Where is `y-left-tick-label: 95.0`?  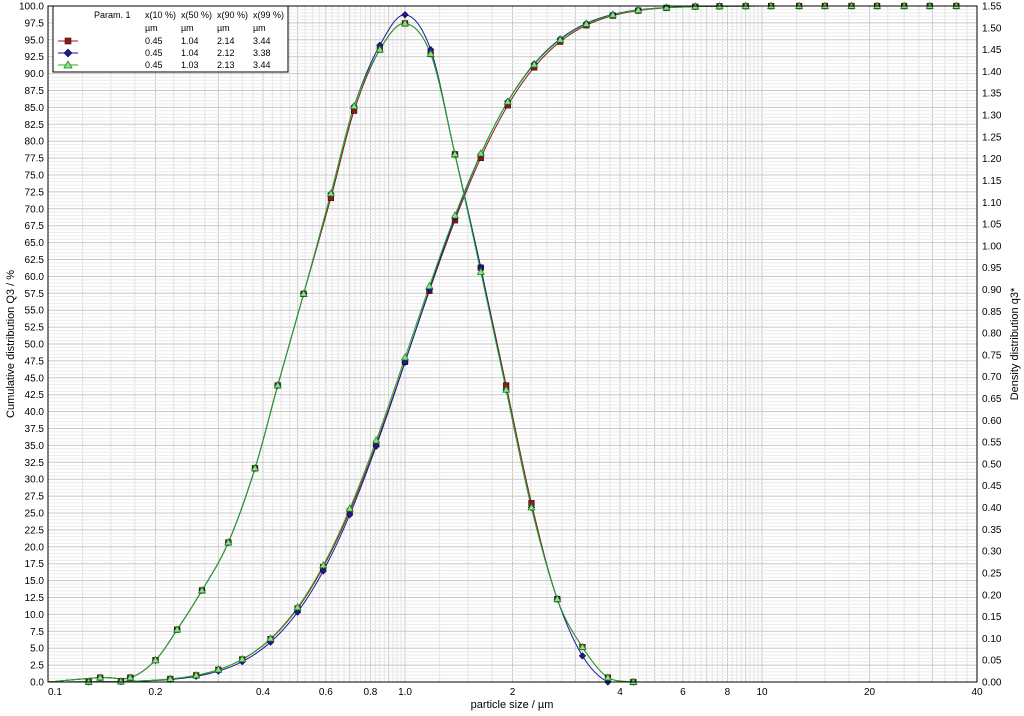 y-left-tick-label: 95.0 is located at coordinates (35, 40).